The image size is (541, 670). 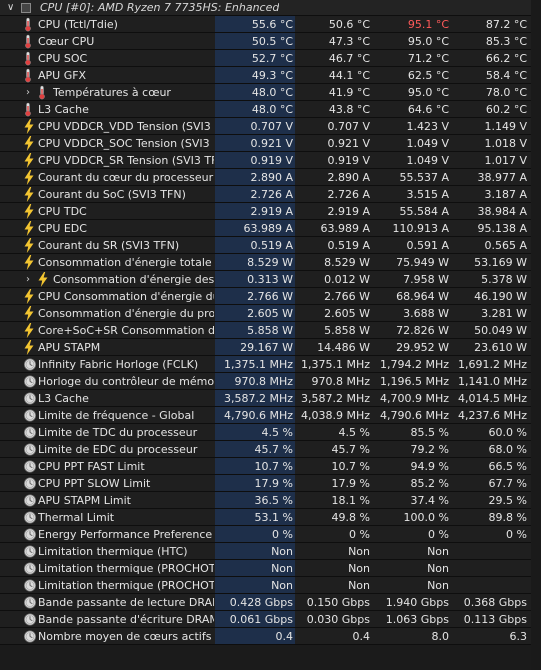 I want to click on value-min: 10.7 %, so click(x=350, y=466).